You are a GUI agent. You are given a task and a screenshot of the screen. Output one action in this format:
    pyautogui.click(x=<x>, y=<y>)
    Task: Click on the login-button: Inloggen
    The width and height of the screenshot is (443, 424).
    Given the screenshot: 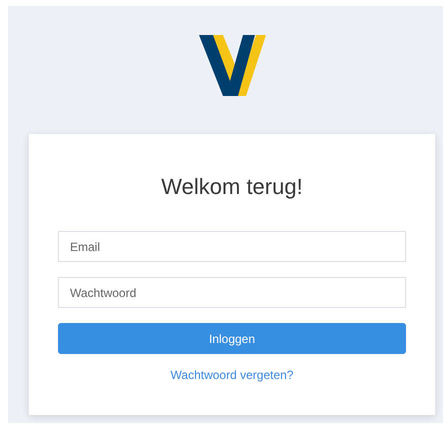 What is the action you would take?
    pyautogui.click(x=232, y=338)
    